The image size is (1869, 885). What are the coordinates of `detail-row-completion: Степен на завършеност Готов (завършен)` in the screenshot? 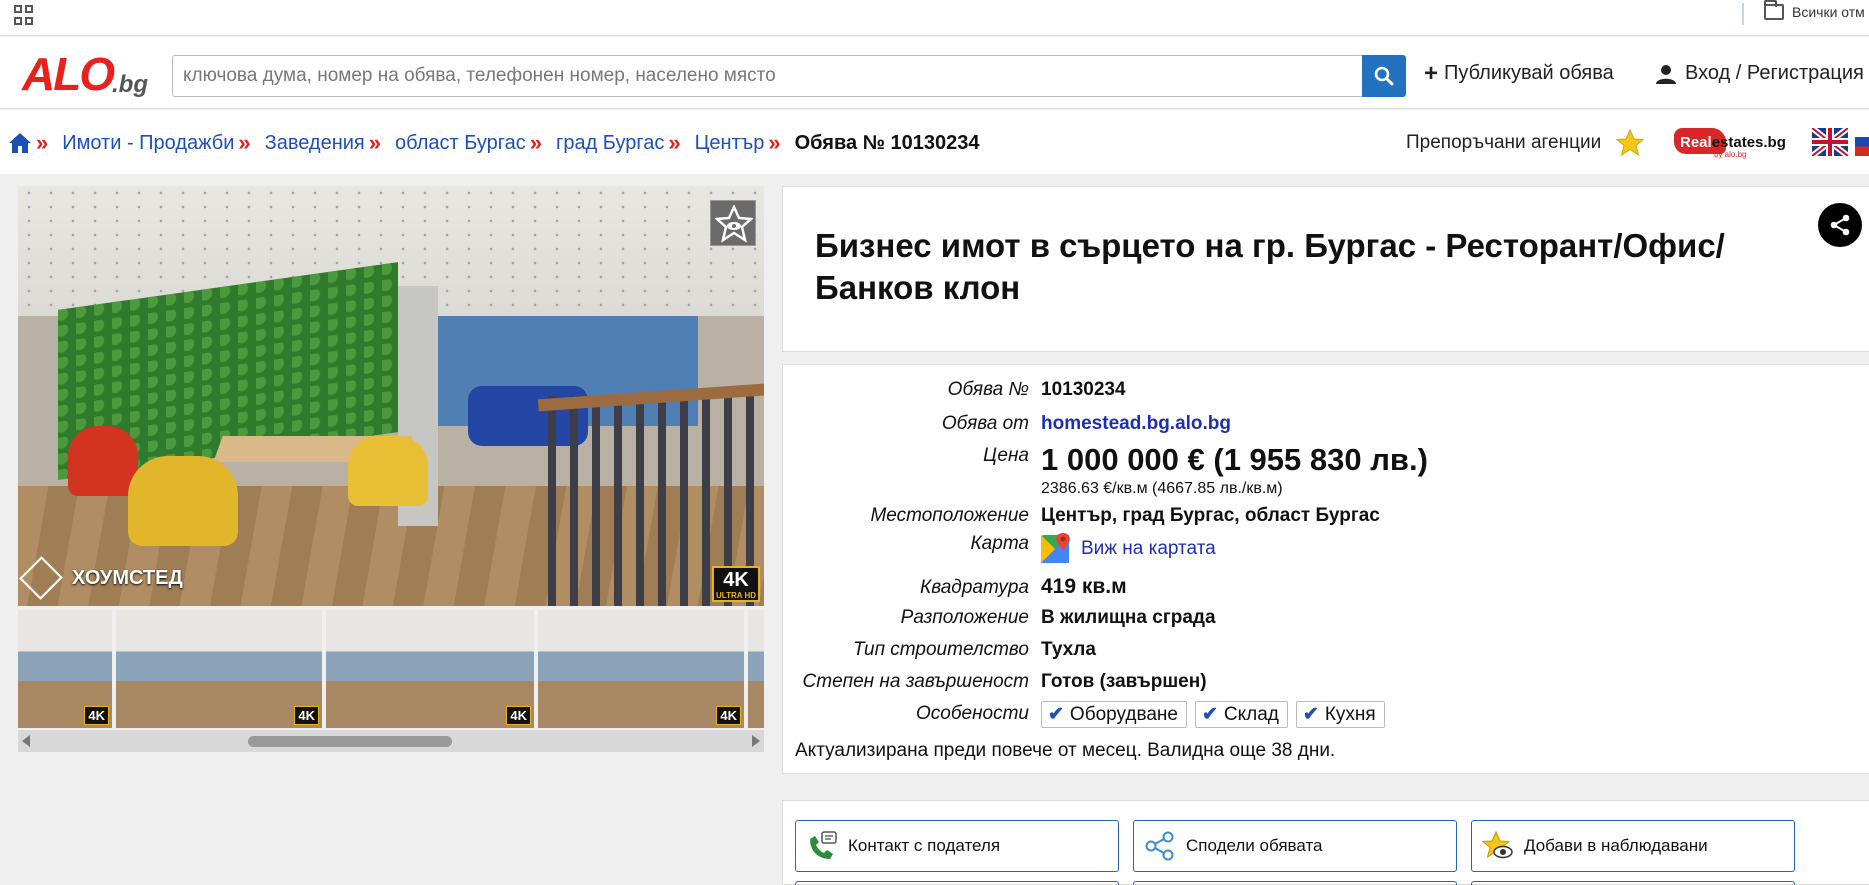 It's located at (1004, 681).